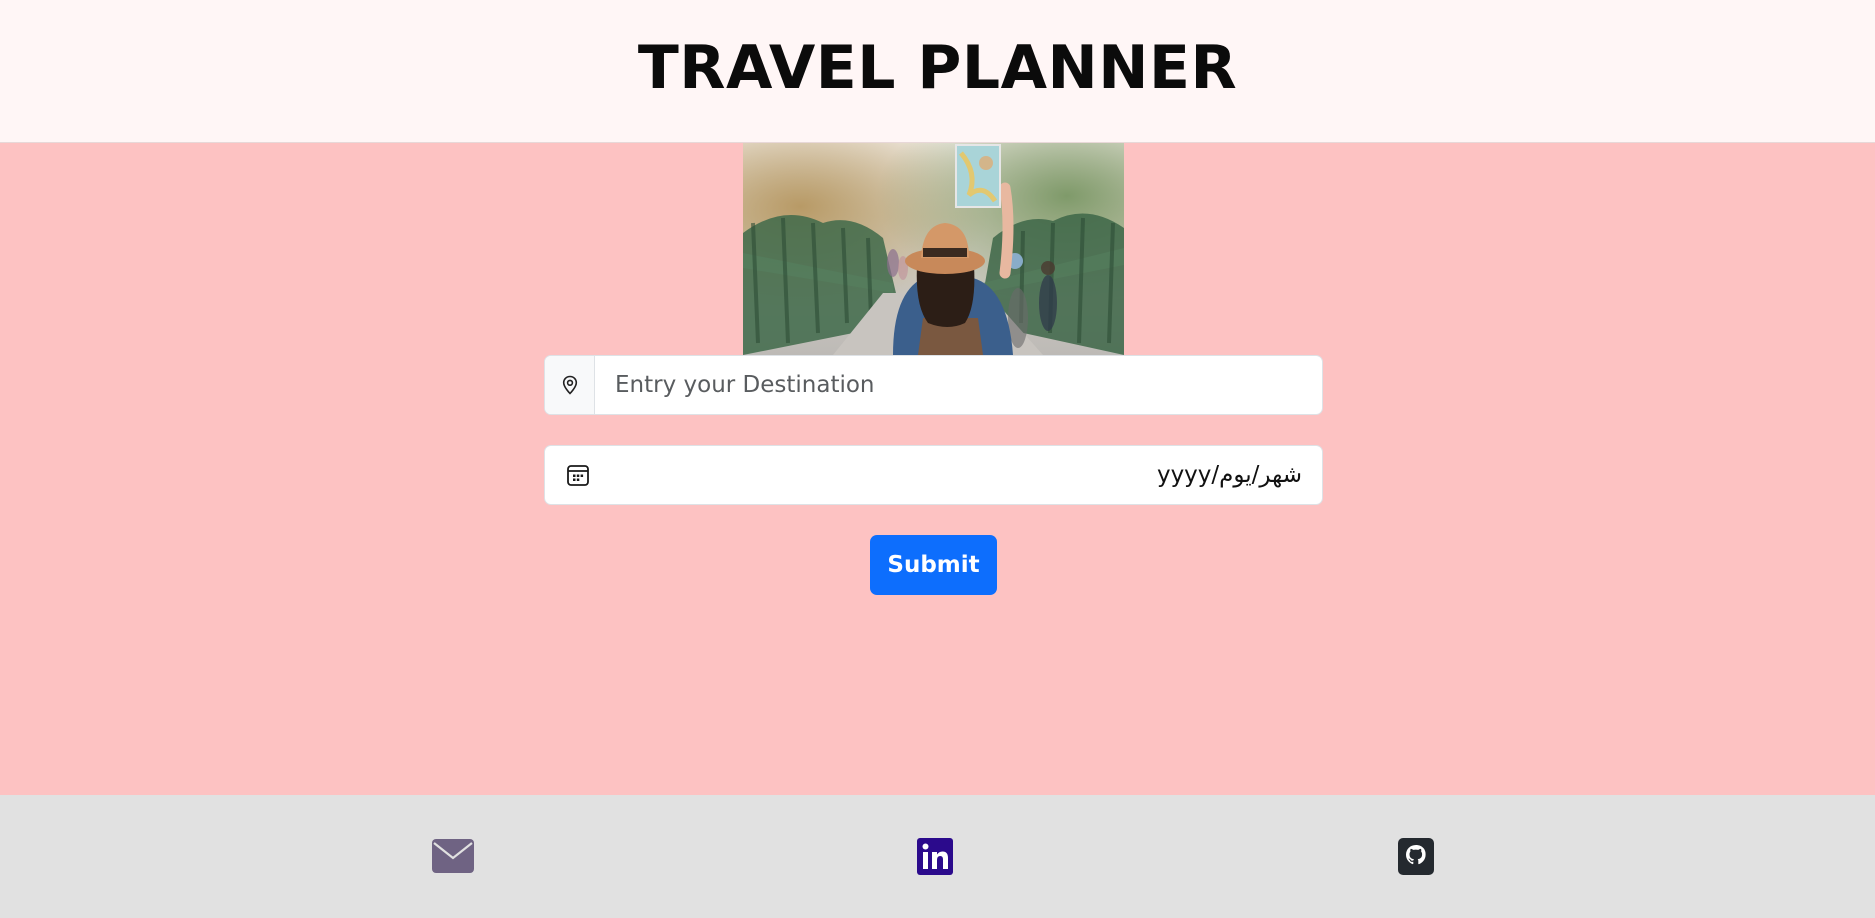  I want to click on date-input-group: yyyy/شهر/يوم, so click(933, 475).